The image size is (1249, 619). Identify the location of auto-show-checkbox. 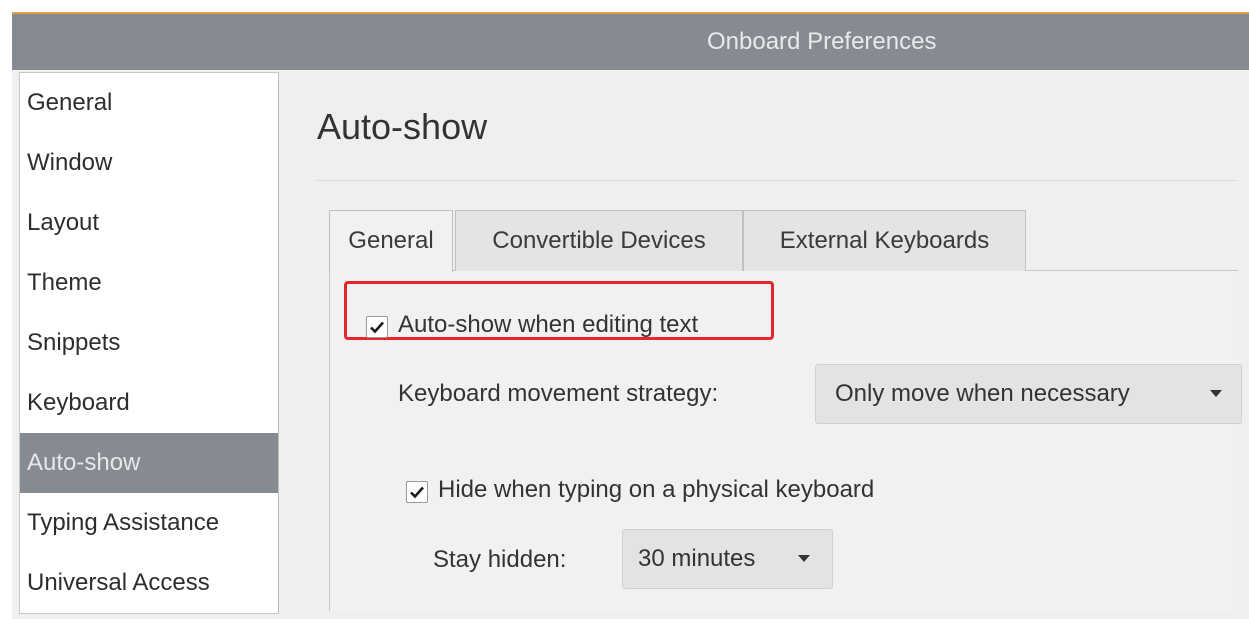
(377, 327).